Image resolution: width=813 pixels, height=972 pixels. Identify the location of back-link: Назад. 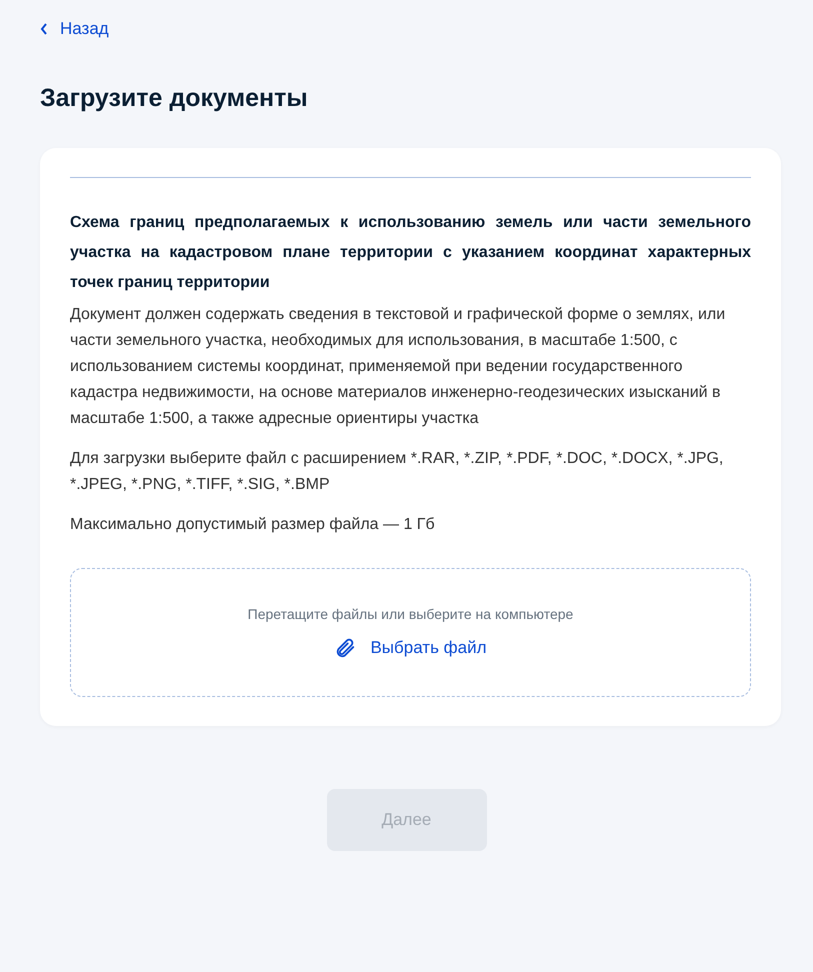
(406, 29).